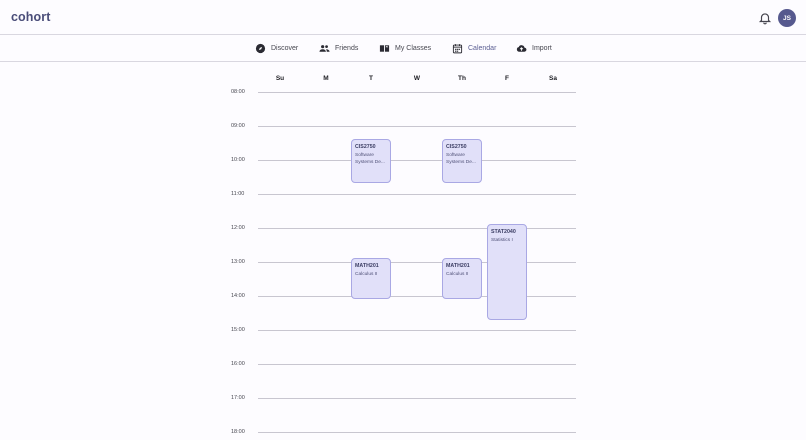 The height and width of the screenshot is (440, 806). Describe the element at coordinates (238, 296) in the screenshot. I see `time-label: 14:00` at that location.